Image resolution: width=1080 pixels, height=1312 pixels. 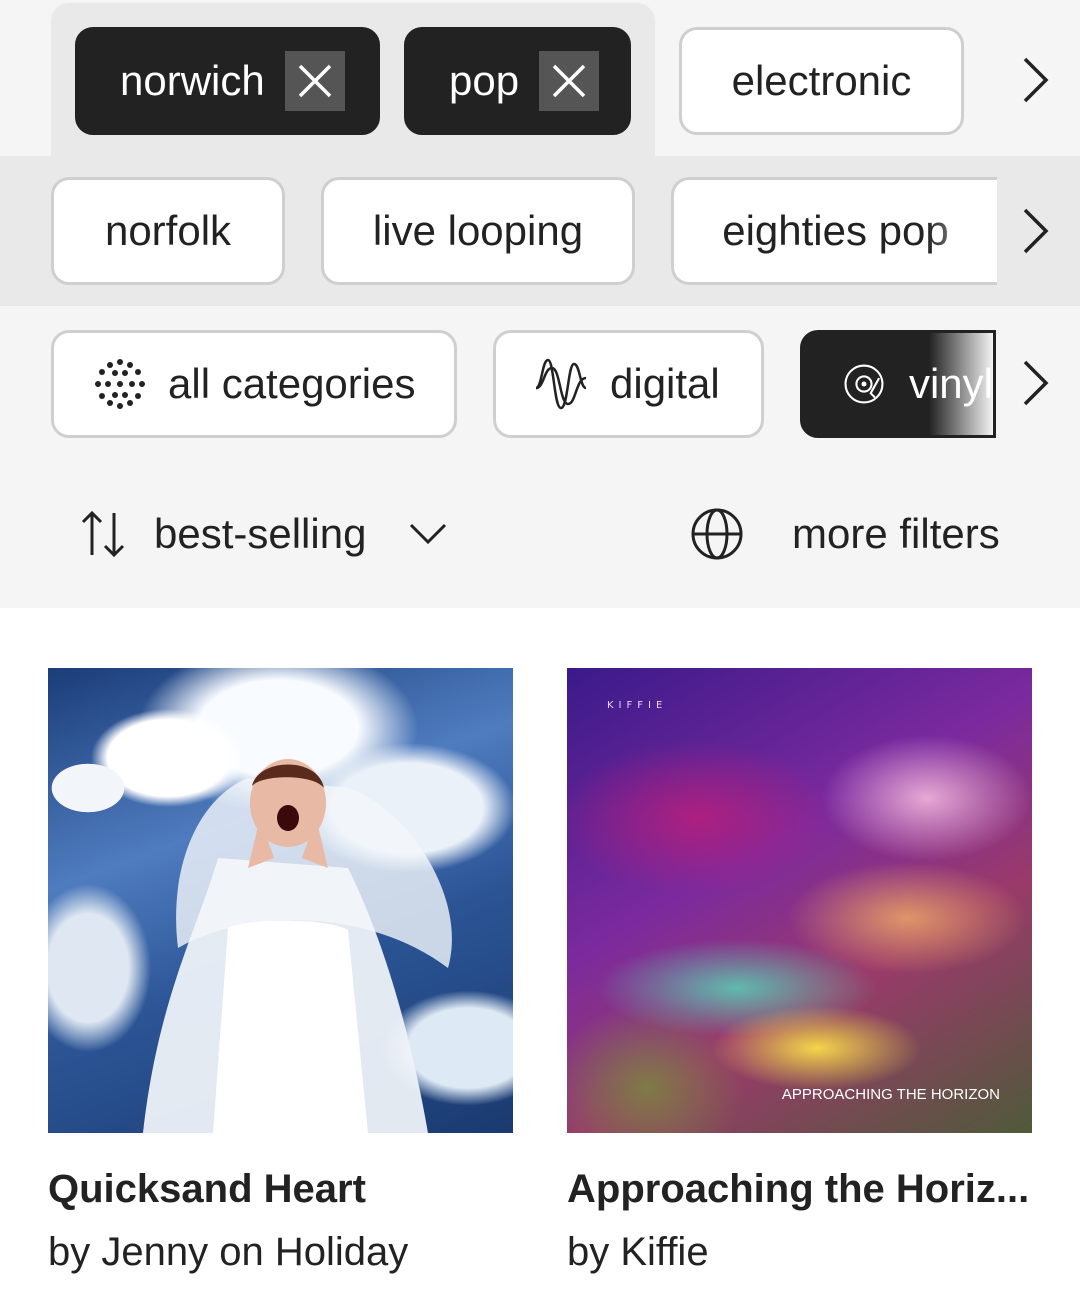 I want to click on cover-brand-text: KIFFIE, so click(x=637, y=705).